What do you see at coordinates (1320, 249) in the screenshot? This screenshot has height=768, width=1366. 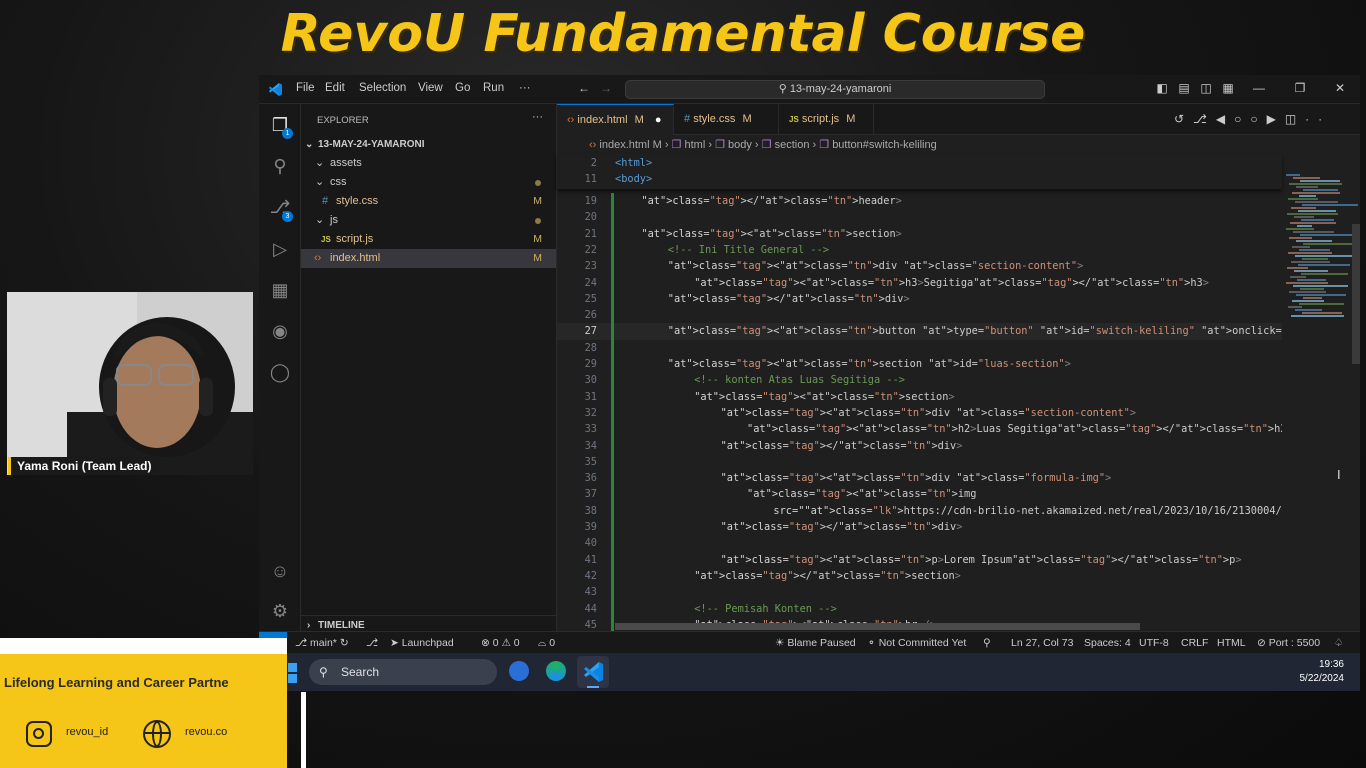 I see `minimap` at bounding box center [1320, 249].